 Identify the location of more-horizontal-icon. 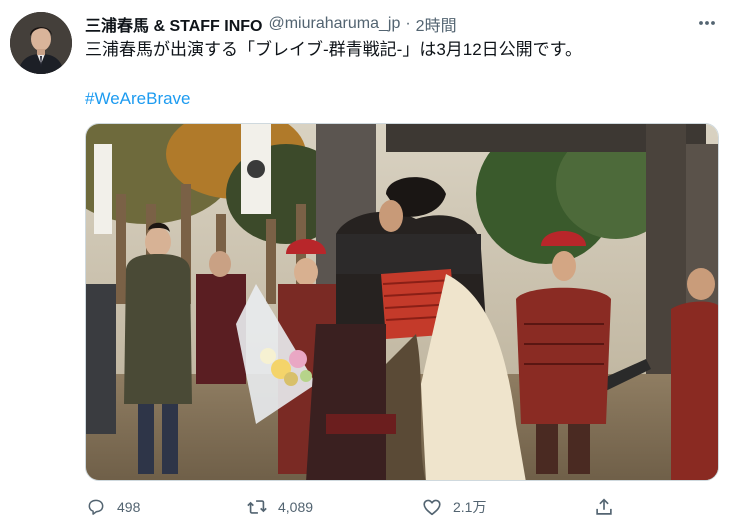
(707, 23).